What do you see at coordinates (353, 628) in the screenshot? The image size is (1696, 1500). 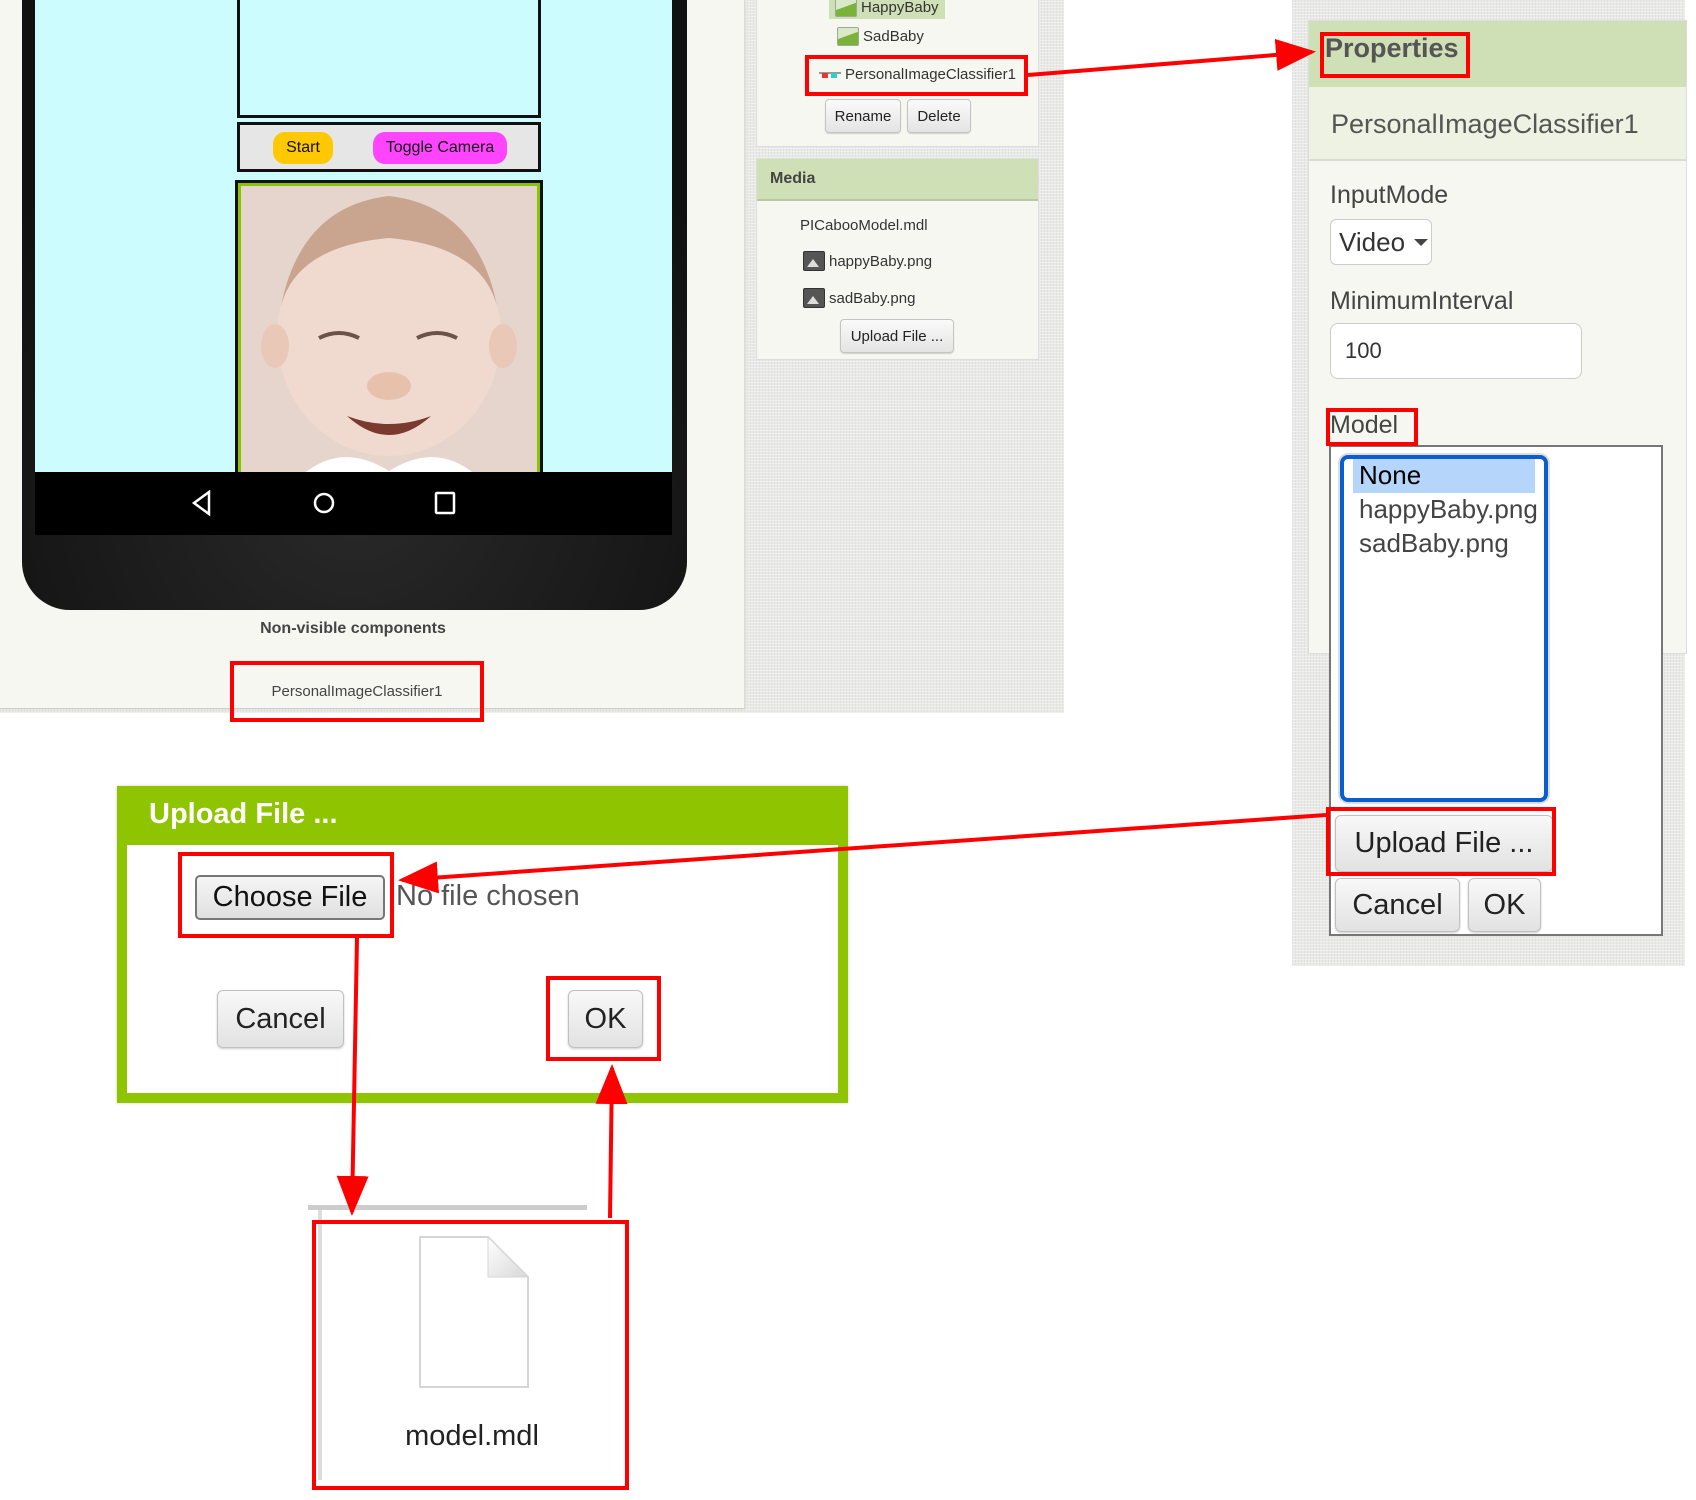 I see `non-visible-components-heading: Non-visible components` at bounding box center [353, 628].